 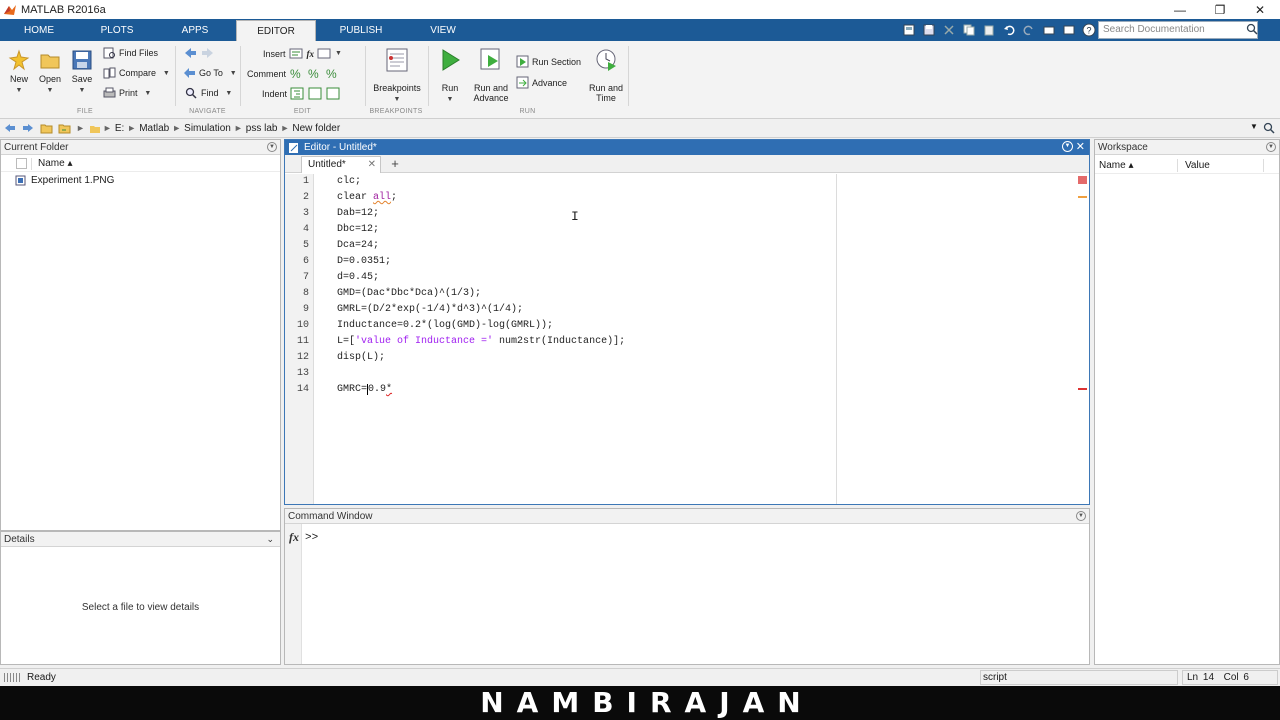 What do you see at coordinates (1123, 147) in the screenshot?
I see `workspace-title: Workspace` at bounding box center [1123, 147].